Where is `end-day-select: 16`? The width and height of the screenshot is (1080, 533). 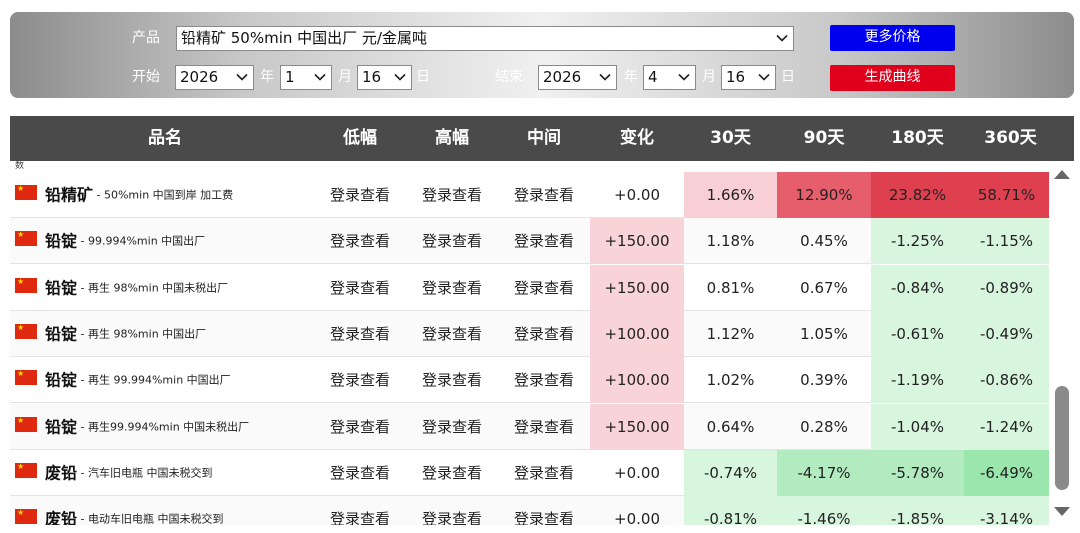 end-day-select: 16 is located at coordinates (748, 77).